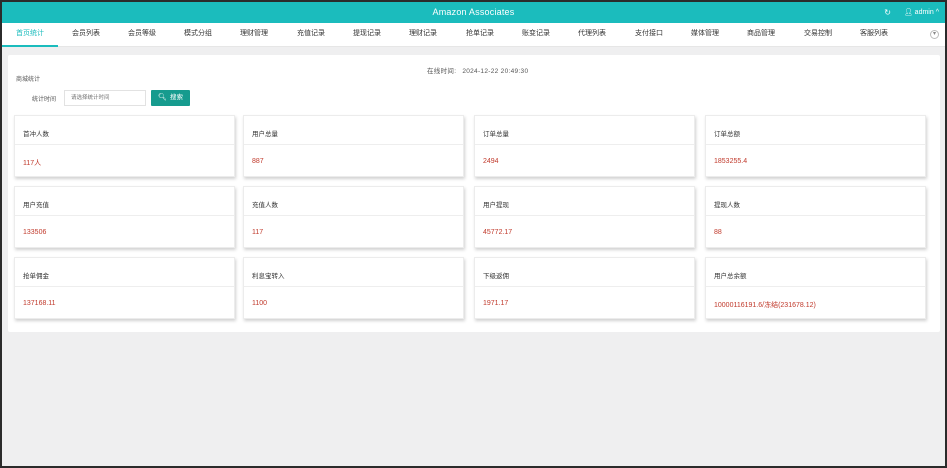 This screenshot has width=947, height=468. Describe the element at coordinates (496, 205) in the screenshot. I see `stat-card-label: 用户提现` at that location.